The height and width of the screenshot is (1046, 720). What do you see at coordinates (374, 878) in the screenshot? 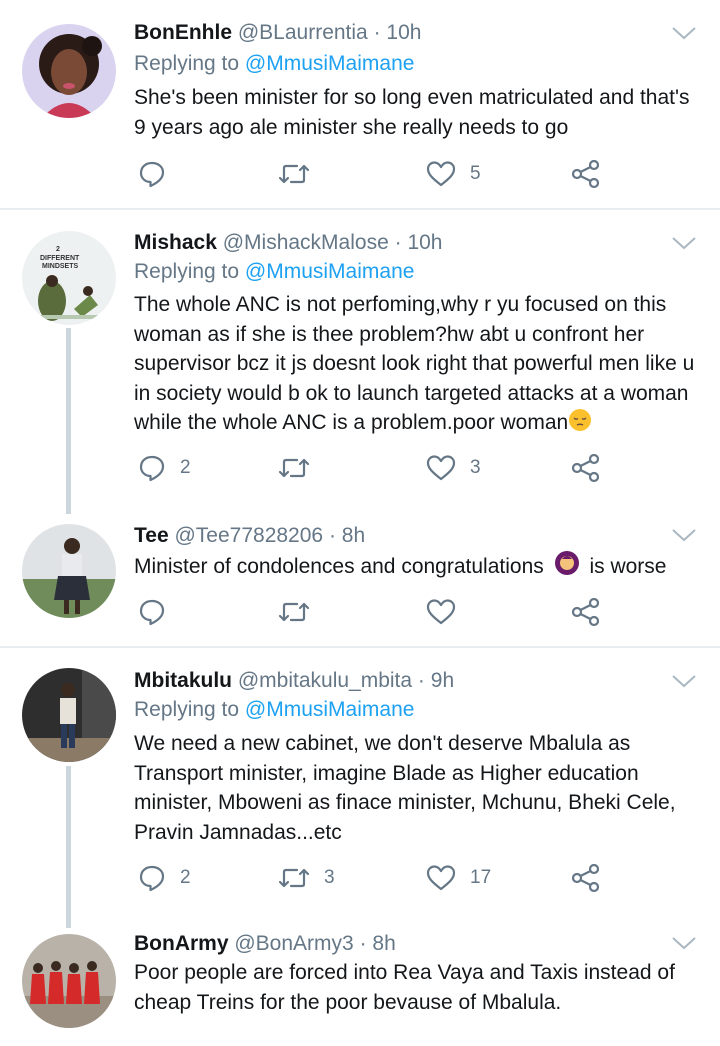
I see `action-bar: 2 3 17` at bounding box center [374, 878].